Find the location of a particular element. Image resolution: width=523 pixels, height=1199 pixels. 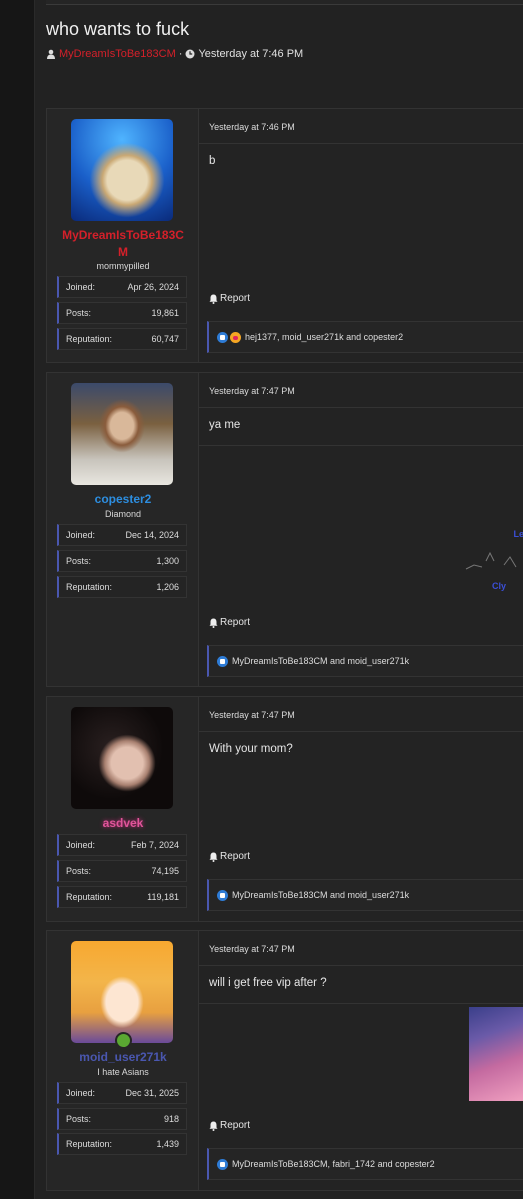

stat-joined: Joined: Feb 7, 2024 is located at coordinates (122, 845).